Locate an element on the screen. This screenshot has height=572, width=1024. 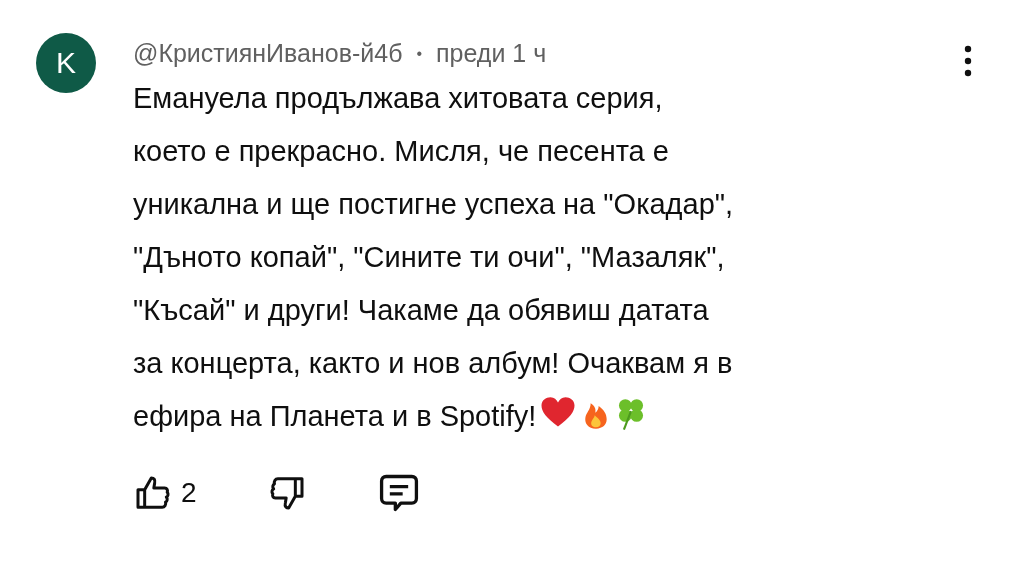
timestamp: преди 1 ч is located at coordinates (491, 53).